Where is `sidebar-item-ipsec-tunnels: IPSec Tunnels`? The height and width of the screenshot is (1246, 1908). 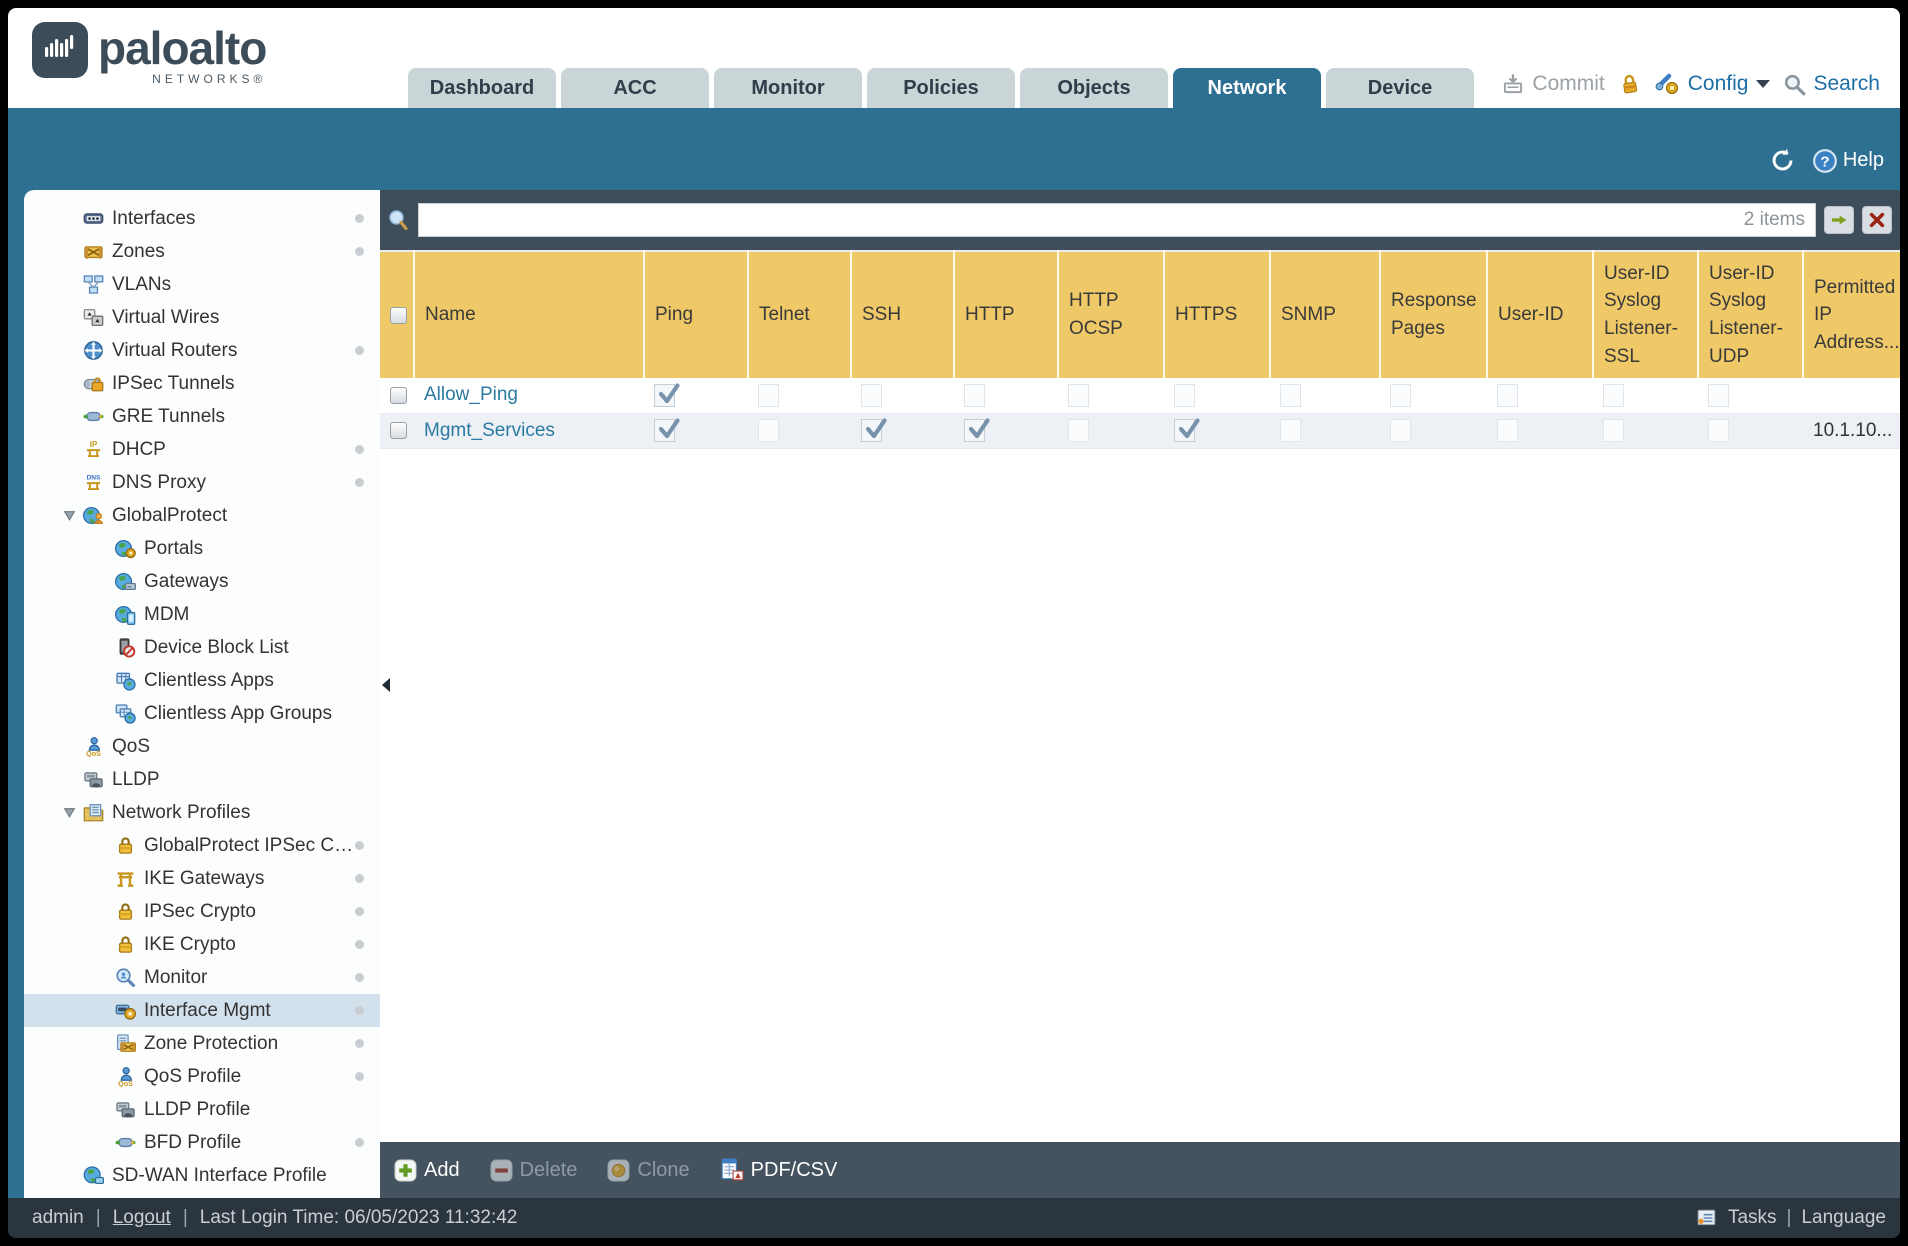 sidebar-item-ipsec-tunnels: IPSec Tunnels is located at coordinates (202, 383).